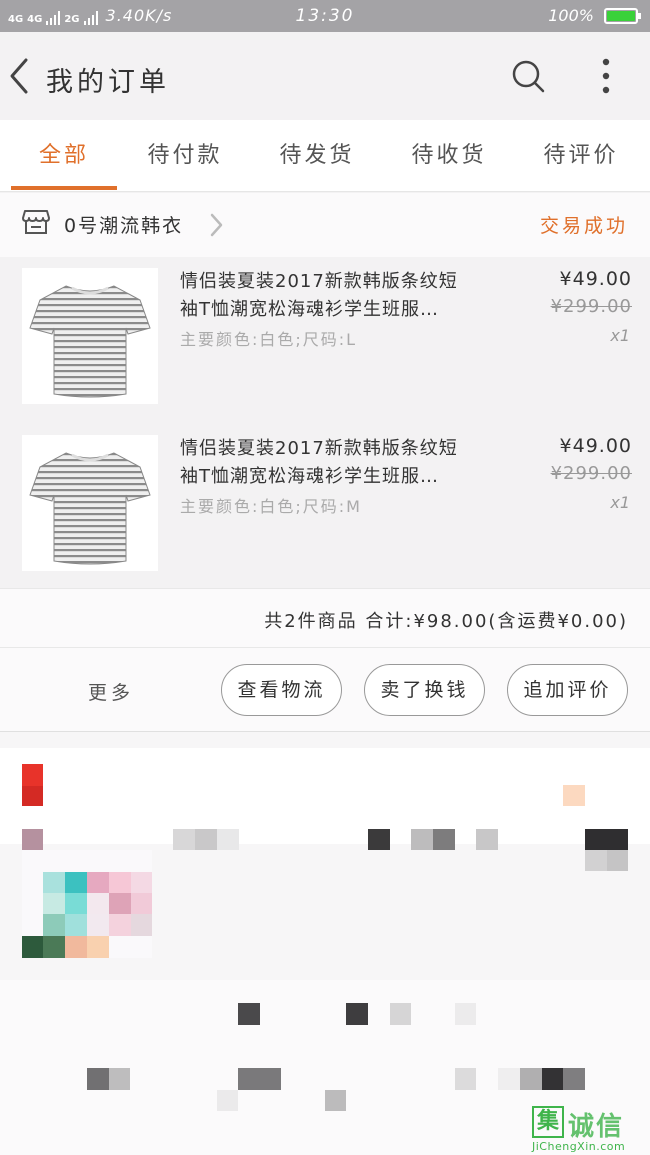 This screenshot has height=1155, width=650. Describe the element at coordinates (111, 691) in the screenshot. I see `more-actions-button: 更多` at that location.